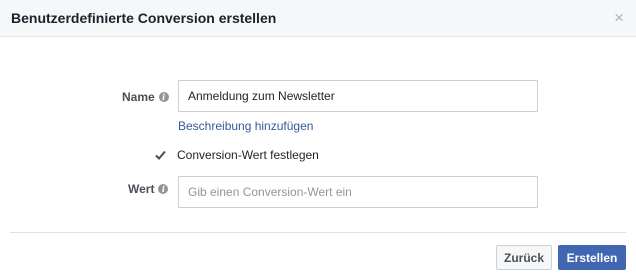  What do you see at coordinates (358, 192) in the screenshot?
I see `conversion-value-input: Gib einen Conversion-Wert ein` at bounding box center [358, 192].